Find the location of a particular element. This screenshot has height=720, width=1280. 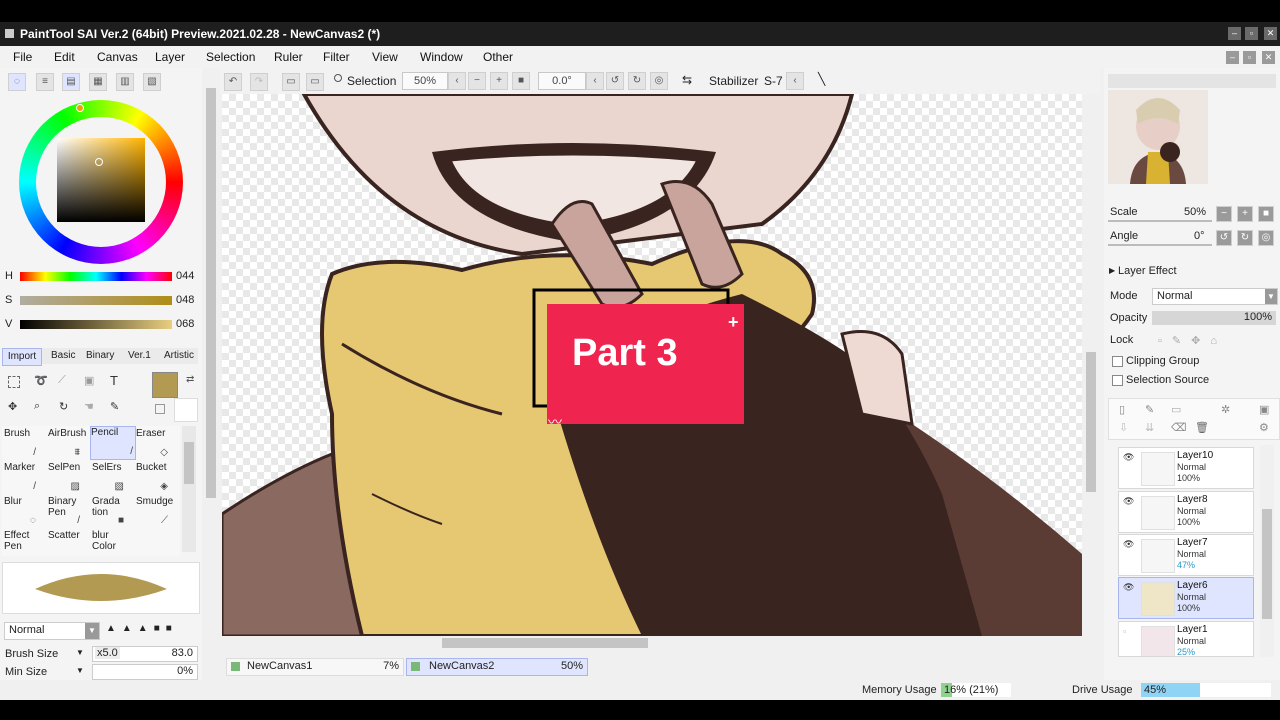

tool-selers: SelErs ▧ is located at coordinates (109, 478).